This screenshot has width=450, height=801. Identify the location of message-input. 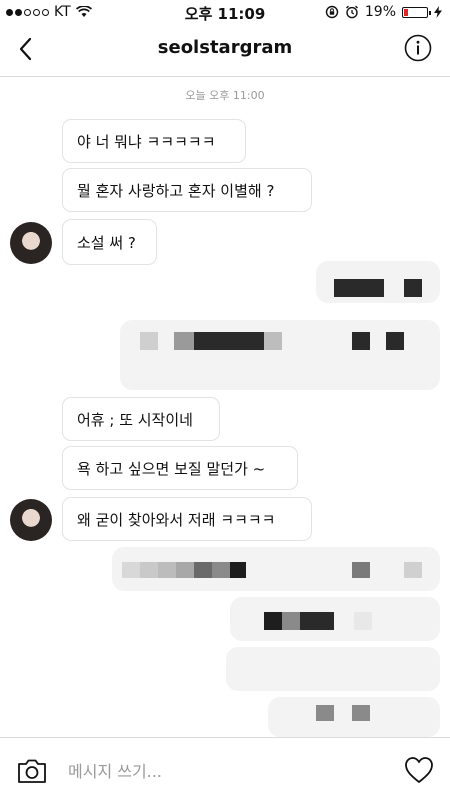
(223, 771).